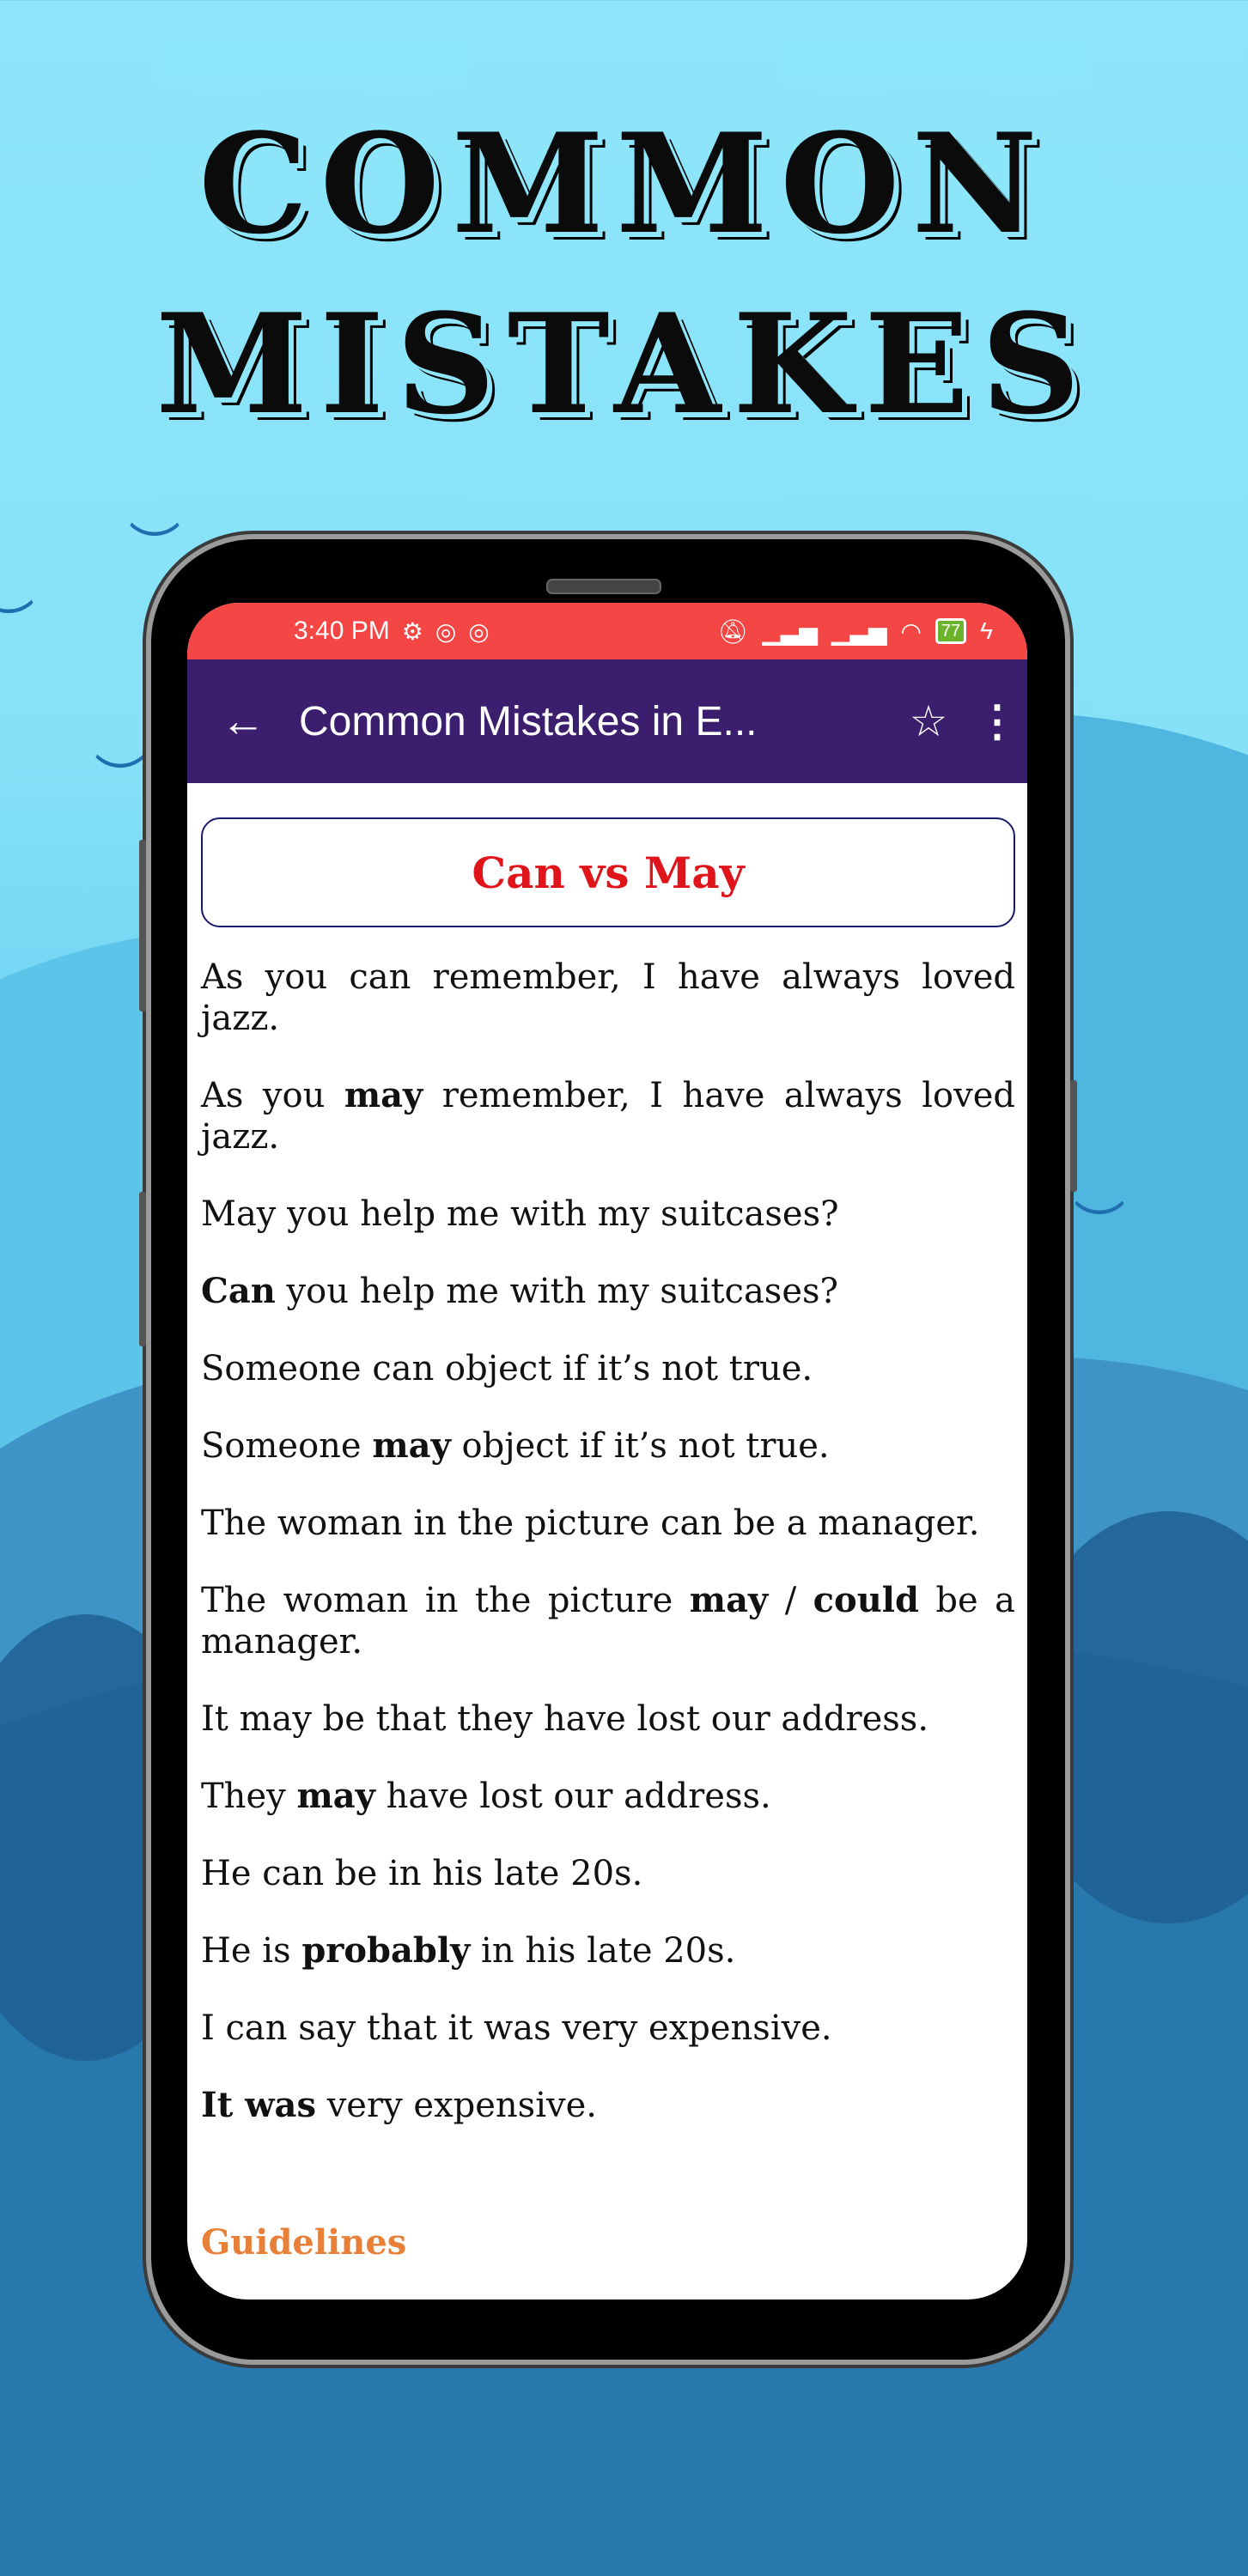 This screenshot has width=1248, height=2576. I want to click on overflow-menu-icon: ⋮, so click(997, 721).